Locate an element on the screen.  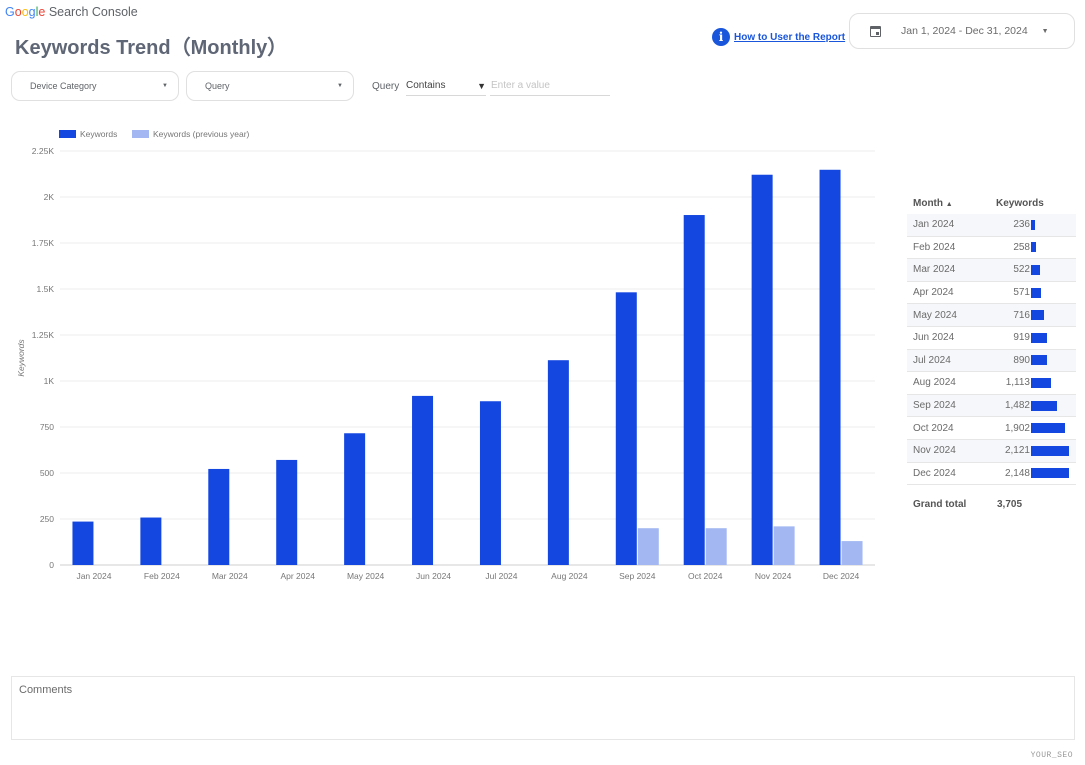
y-tick-label: 2K is located at coordinates (49, 197).